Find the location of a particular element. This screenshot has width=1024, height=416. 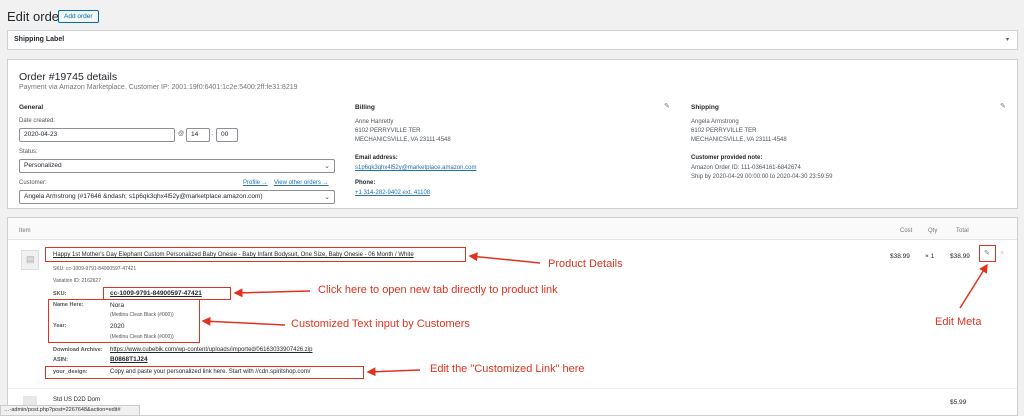

annotation-customized: Customized Text input by Customers is located at coordinates (380, 324).